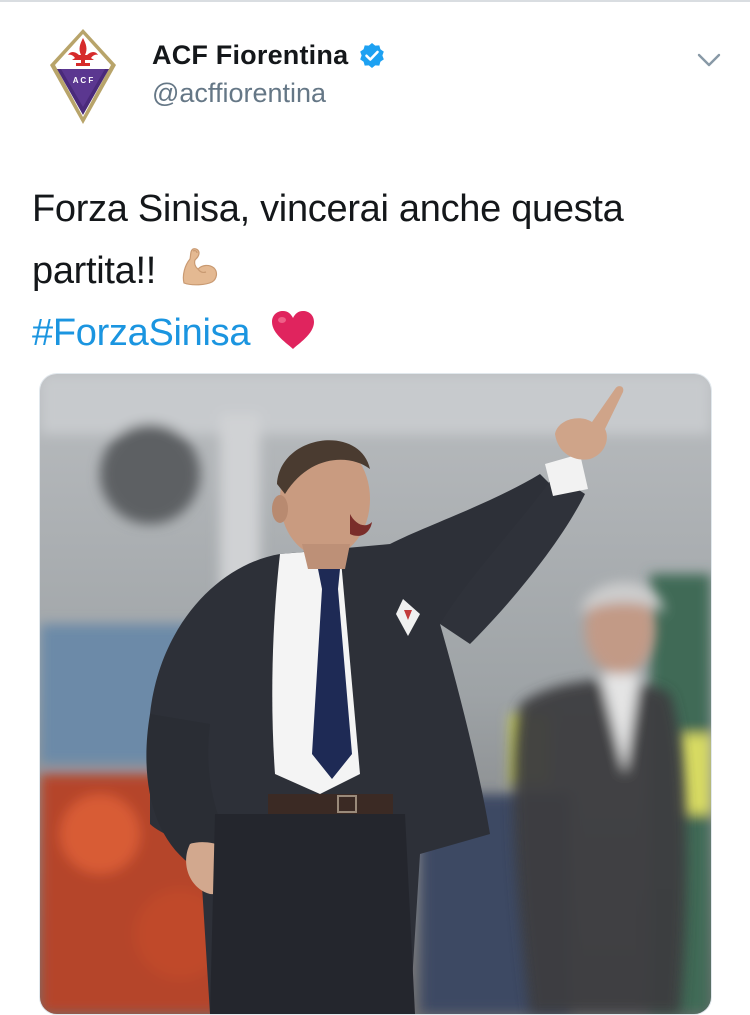 The image size is (750, 1015). What do you see at coordinates (293, 330) in the screenshot?
I see `red-heart-icon` at bounding box center [293, 330].